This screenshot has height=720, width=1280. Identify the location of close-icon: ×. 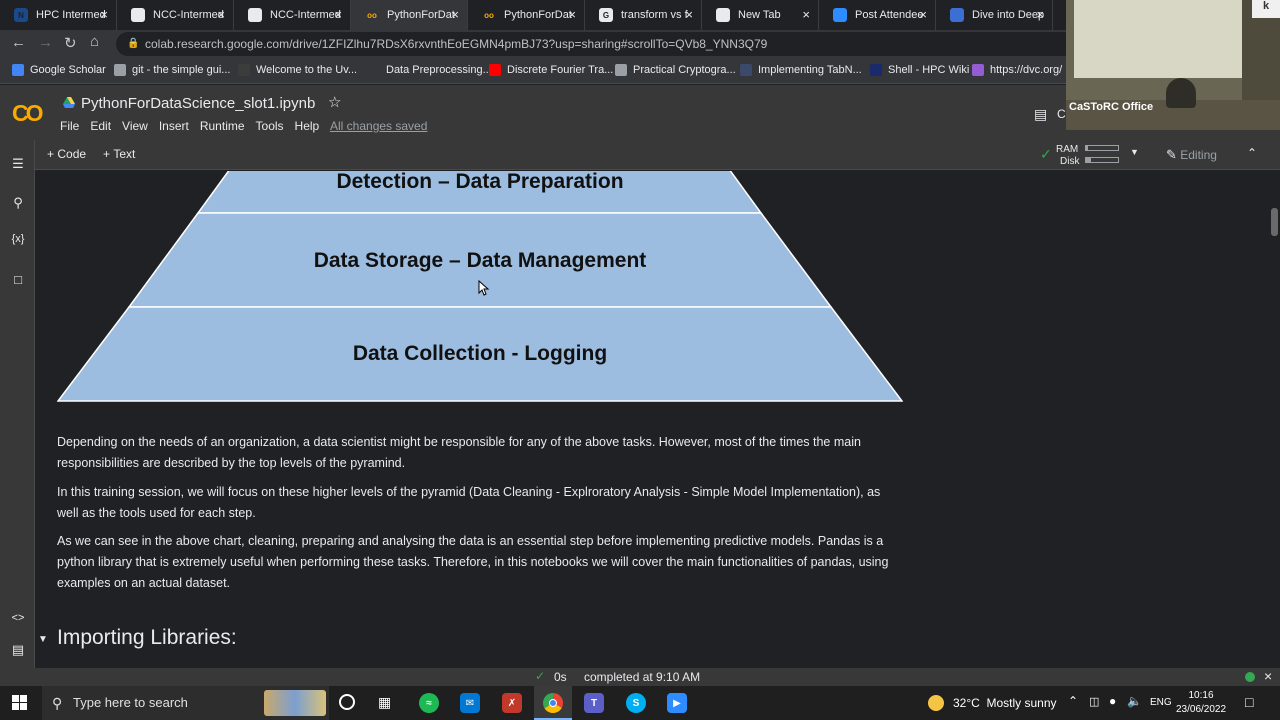
(1268, 676).